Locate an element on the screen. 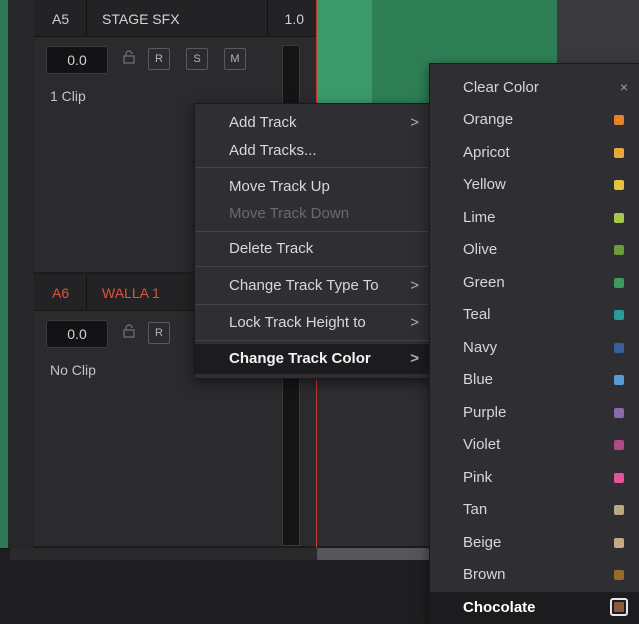  color-option-apricot: Apricot is located at coordinates (534, 153).